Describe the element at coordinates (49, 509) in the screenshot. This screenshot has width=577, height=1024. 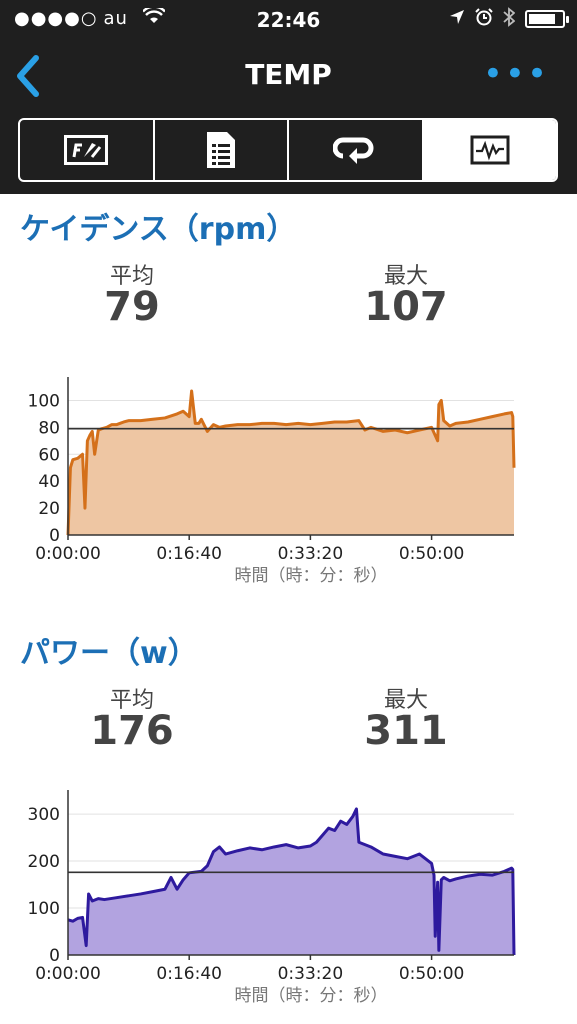
I see `y-tick-label: 20` at that location.